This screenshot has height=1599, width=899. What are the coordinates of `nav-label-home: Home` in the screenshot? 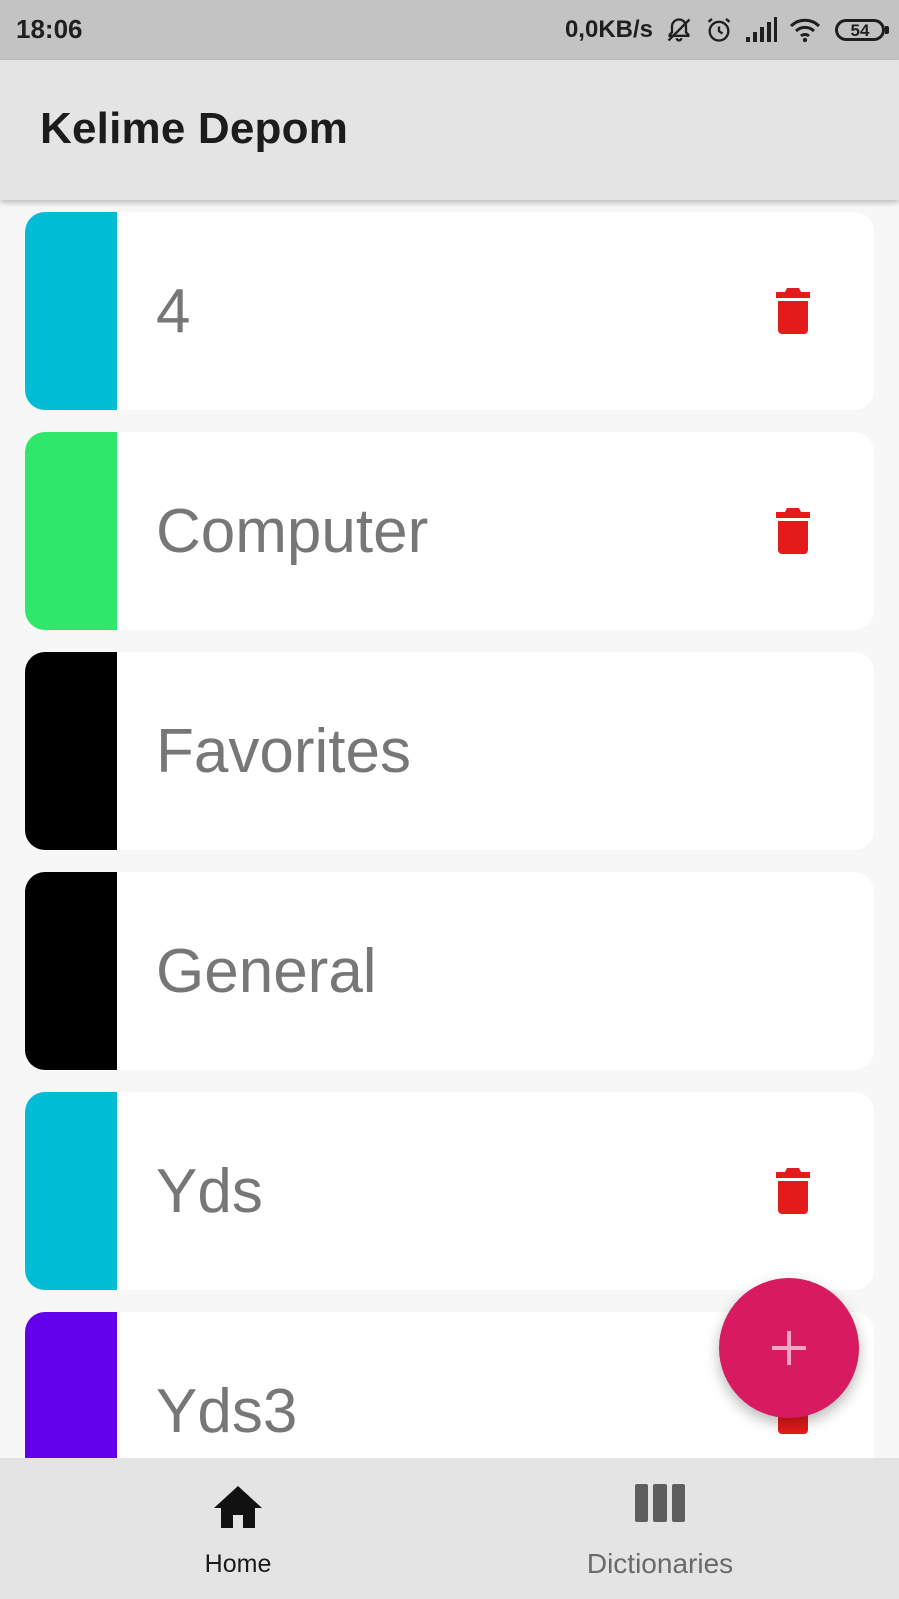 It's located at (238, 1564).